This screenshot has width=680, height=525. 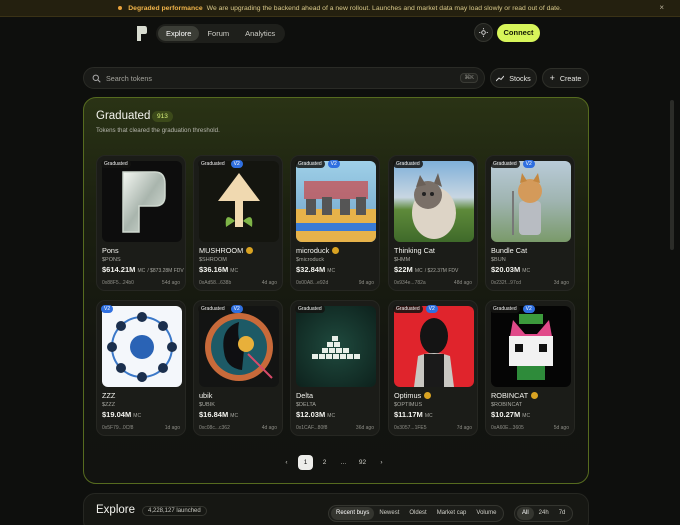 I want to click on market-cap: $12.03M MC, so click(x=315, y=414).